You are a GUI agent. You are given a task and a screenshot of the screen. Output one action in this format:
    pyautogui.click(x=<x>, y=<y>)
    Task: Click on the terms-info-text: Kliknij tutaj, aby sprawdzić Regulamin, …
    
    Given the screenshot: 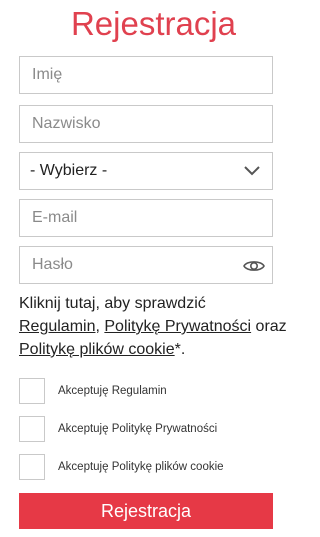 What is the action you would take?
    pyautogui.click(x=154, y=326)
    